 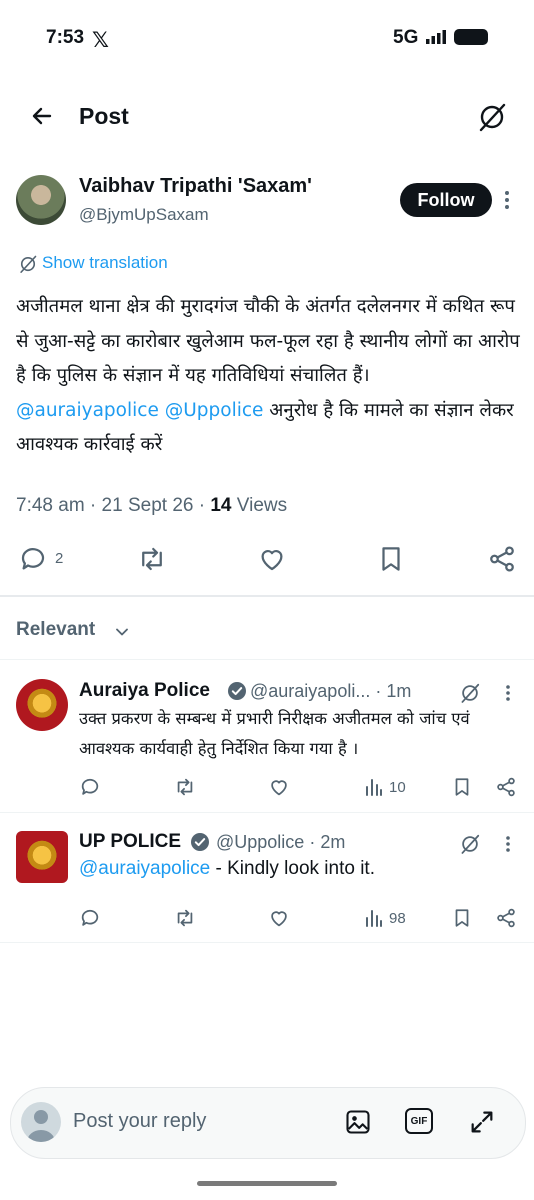 What do you see at coordinates (139, 1121) in the screenshot?
I see `reply-input: Post your reply` at bounding box center [139, 1121].